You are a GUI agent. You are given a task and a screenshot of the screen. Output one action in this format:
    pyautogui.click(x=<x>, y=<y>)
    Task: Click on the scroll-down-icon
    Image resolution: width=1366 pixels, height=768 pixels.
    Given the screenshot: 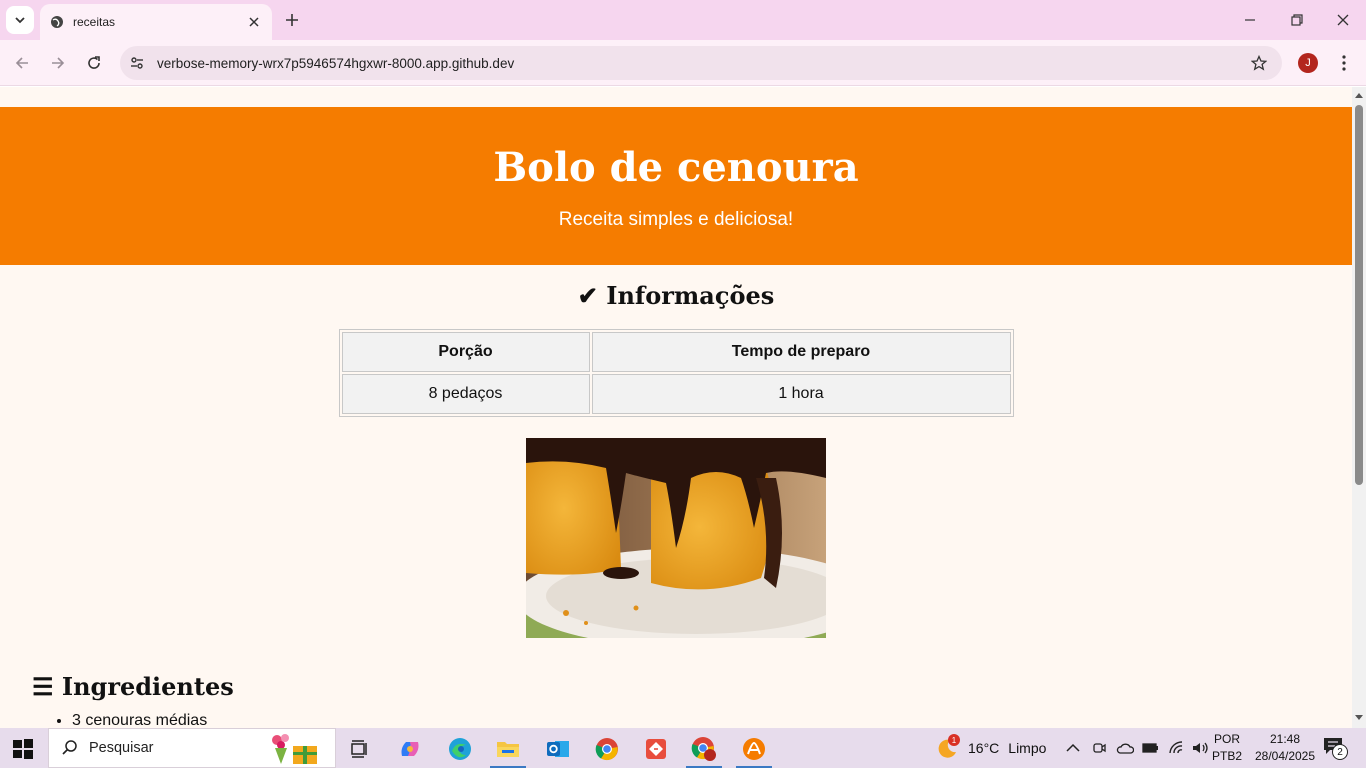 What is the action you would take?
    pyautogui.click(x=1359, y=718)
    